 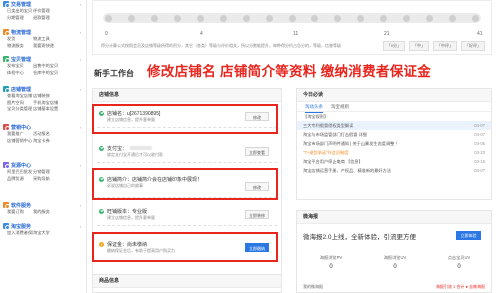 I want to click on sidebar-row: 店铺营销中心 淘宝卡券, so click(x=44, y=141).